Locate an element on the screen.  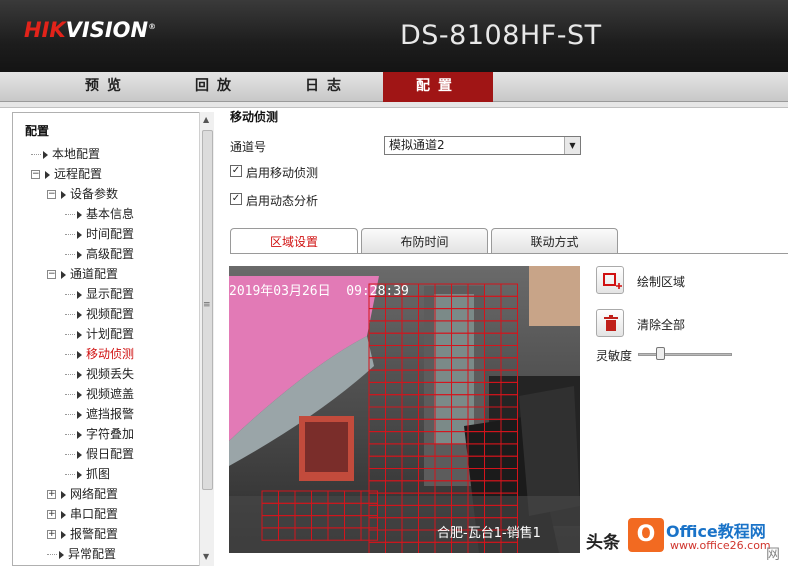
sidebar-item-8: 视频配置 is located at coordinates (99, 314).